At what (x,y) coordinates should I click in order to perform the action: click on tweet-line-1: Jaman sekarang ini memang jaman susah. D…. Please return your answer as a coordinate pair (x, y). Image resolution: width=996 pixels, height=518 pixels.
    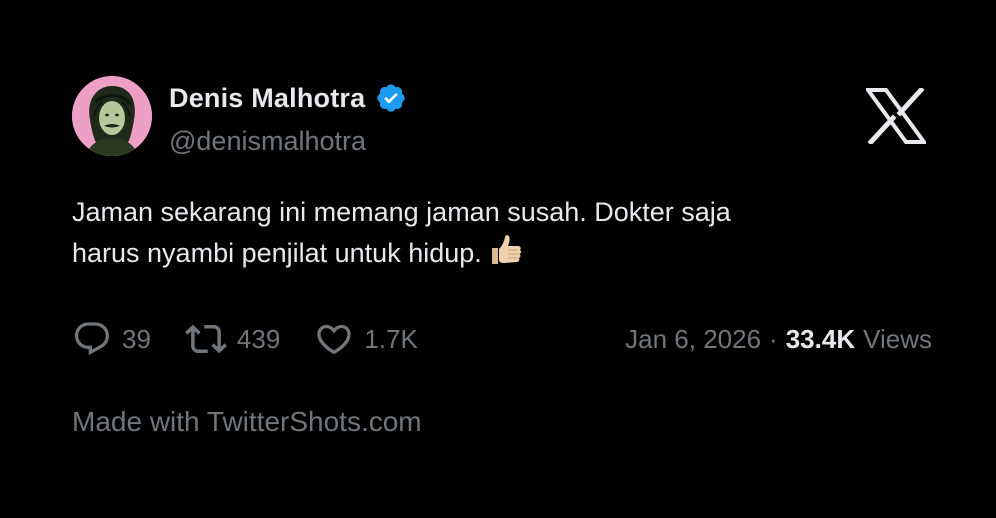
    Looking at the image, I should click on (401, 212).